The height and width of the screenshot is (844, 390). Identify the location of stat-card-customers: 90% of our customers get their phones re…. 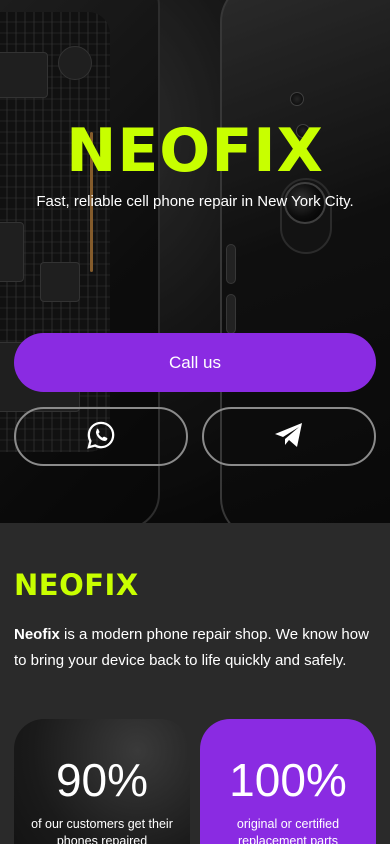
(102, 781).